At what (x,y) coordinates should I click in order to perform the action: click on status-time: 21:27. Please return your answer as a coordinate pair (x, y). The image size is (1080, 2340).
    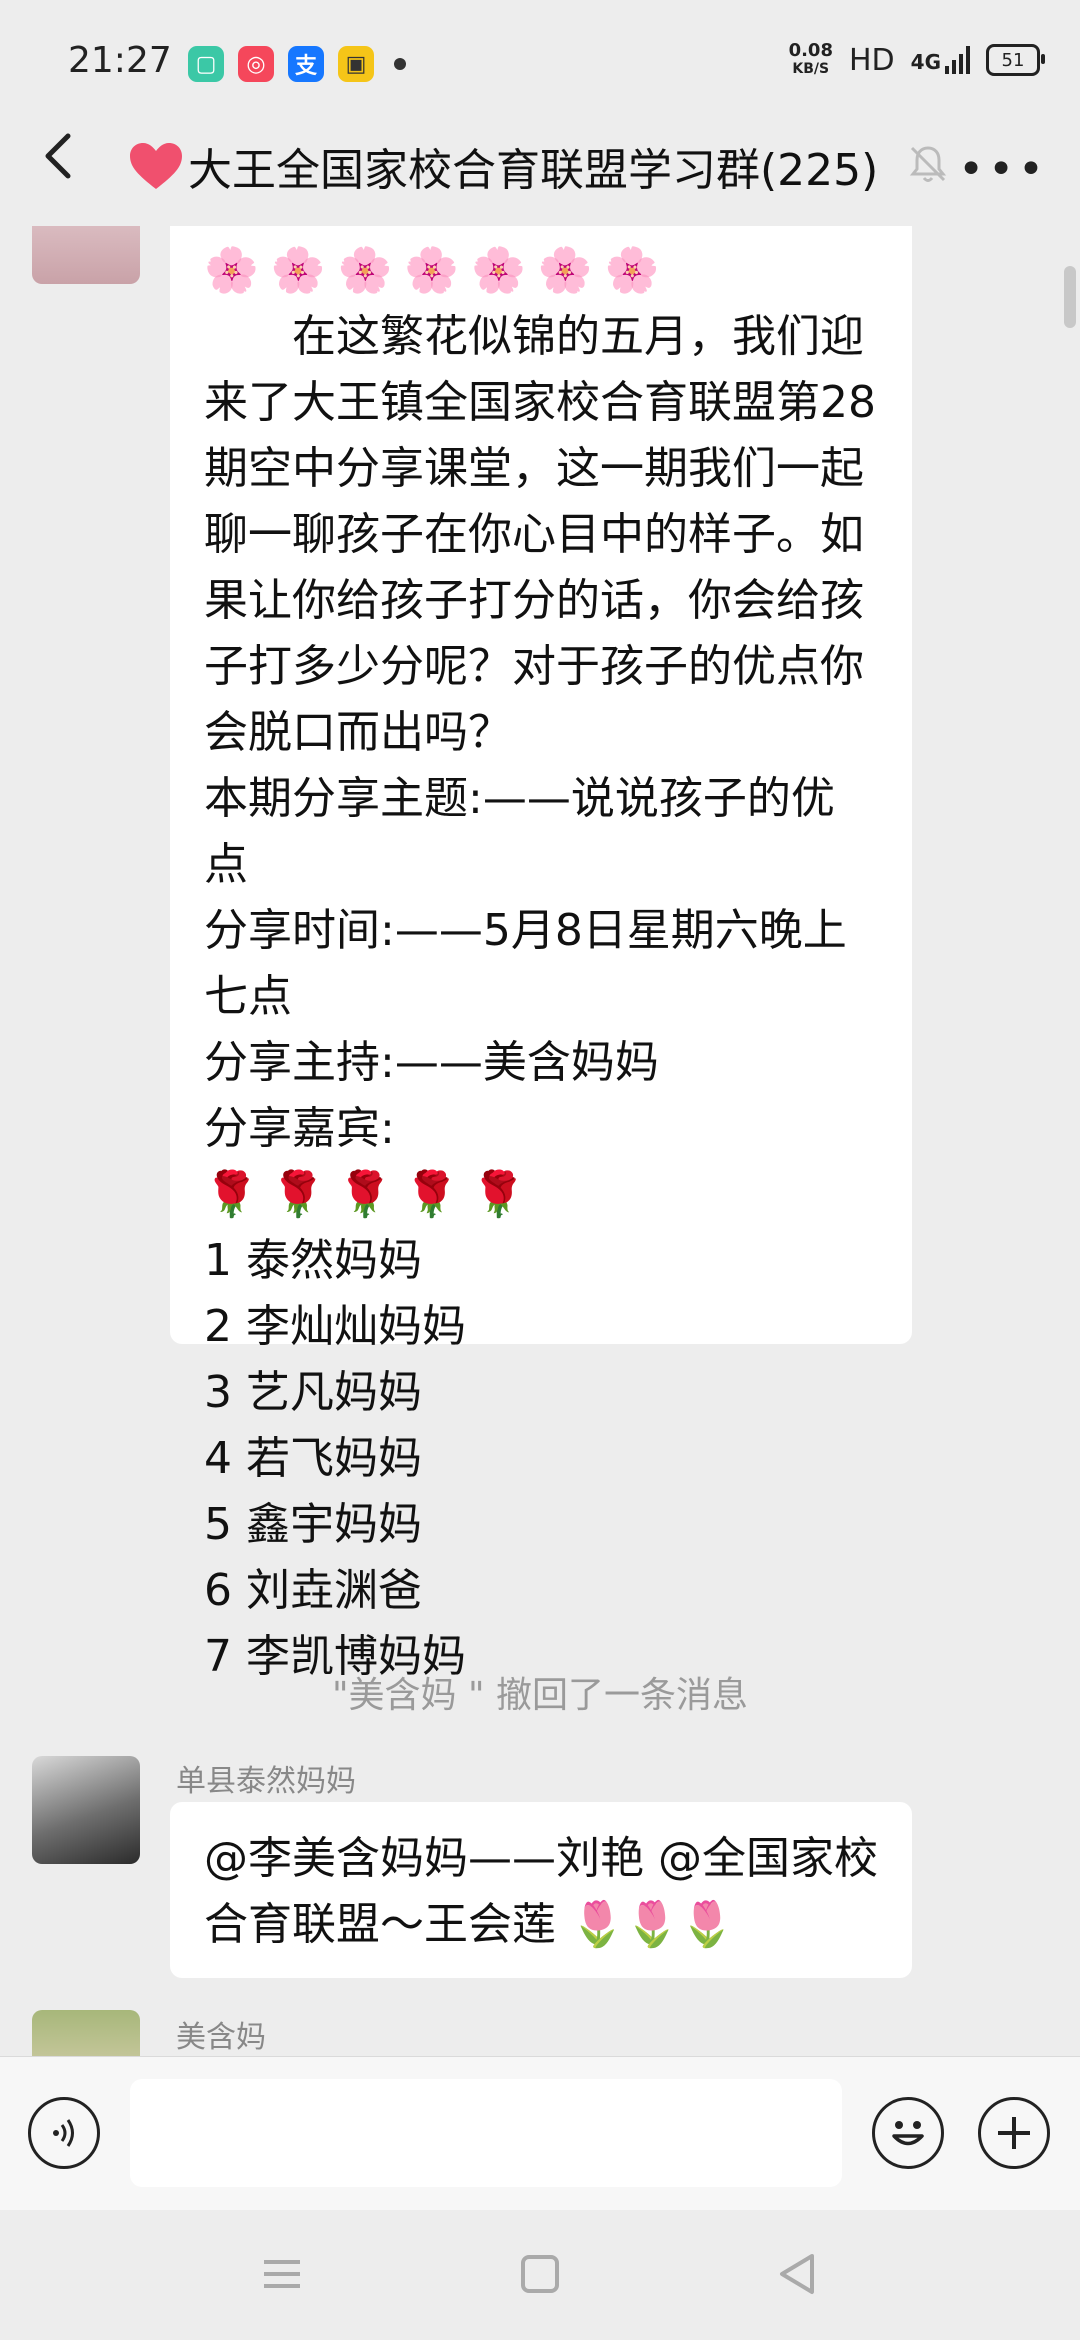
    Looking at the image, I should click on (120, 60).